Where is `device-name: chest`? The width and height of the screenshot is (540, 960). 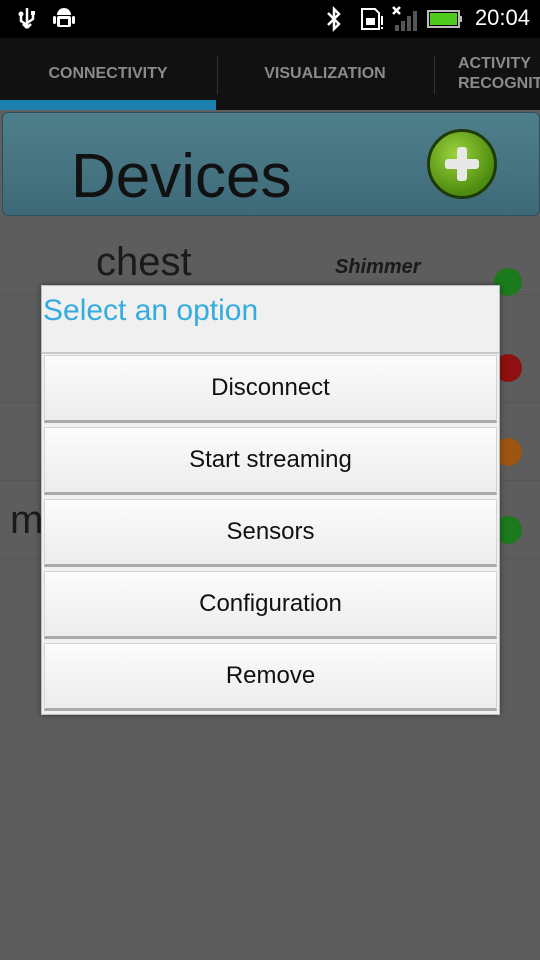 device-name: chest is located at coordinates (144, 262).